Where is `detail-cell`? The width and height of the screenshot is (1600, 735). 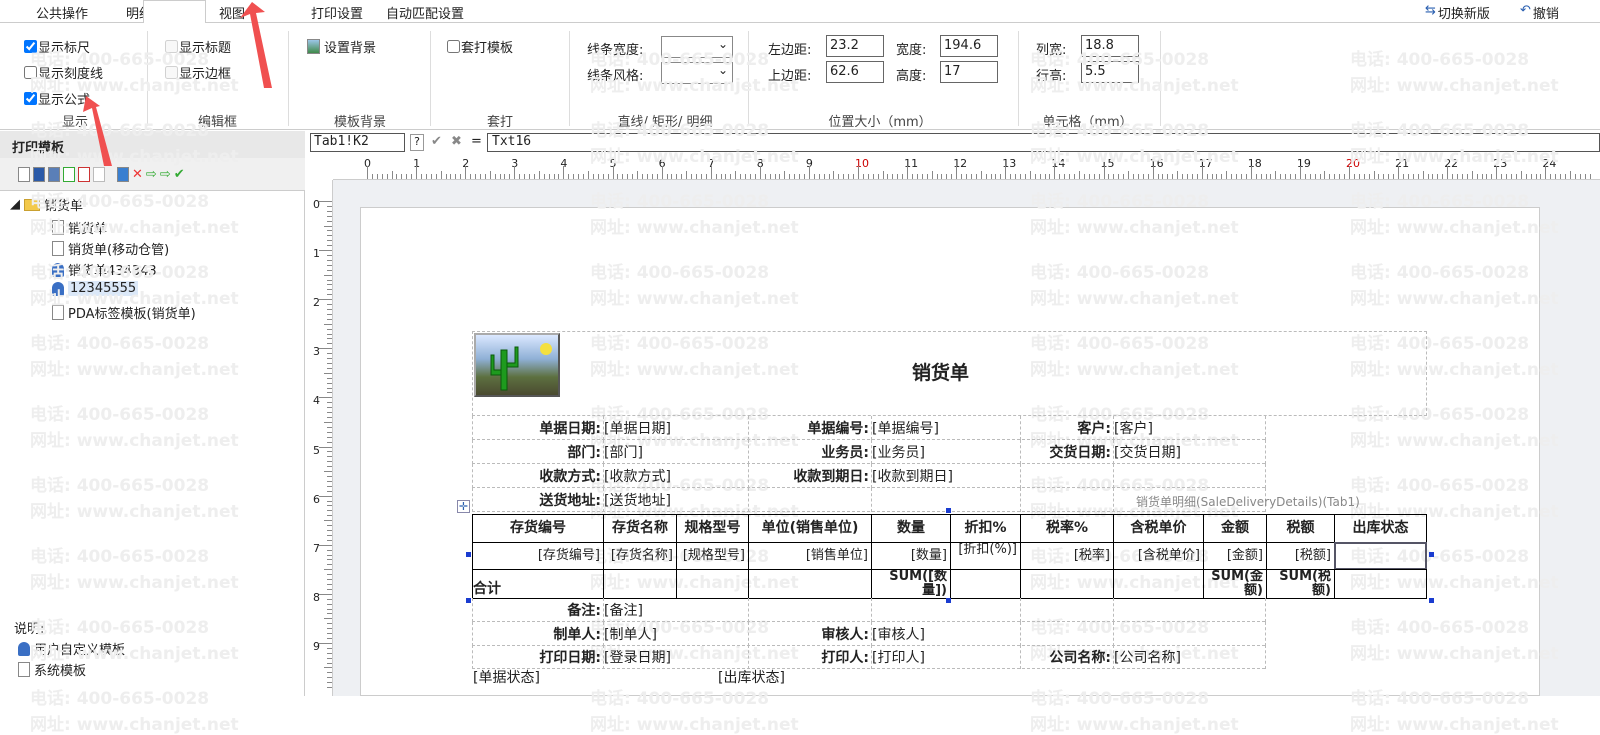 detail-cell is located at coordinates (1380, 556).